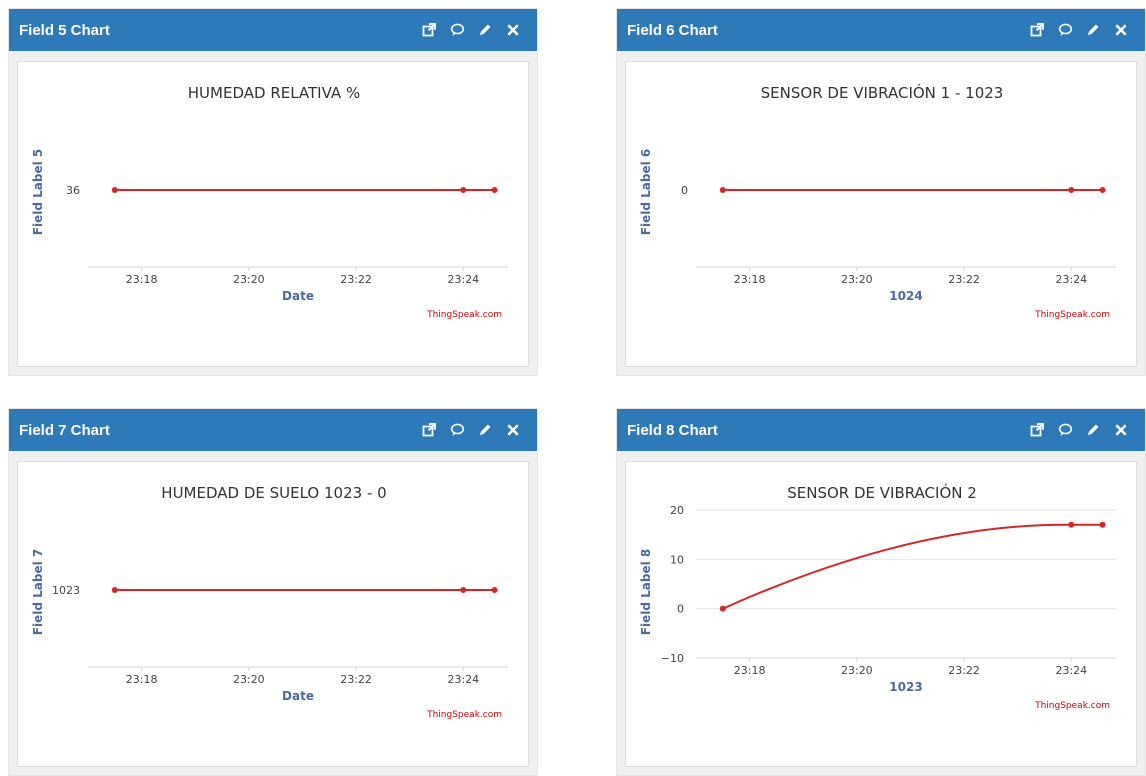 The width and height of the screenshot is (1146, 776). I want to click on chart-title: HUMEDAD DE SUELO 1023 - 0, so click(273, 493).